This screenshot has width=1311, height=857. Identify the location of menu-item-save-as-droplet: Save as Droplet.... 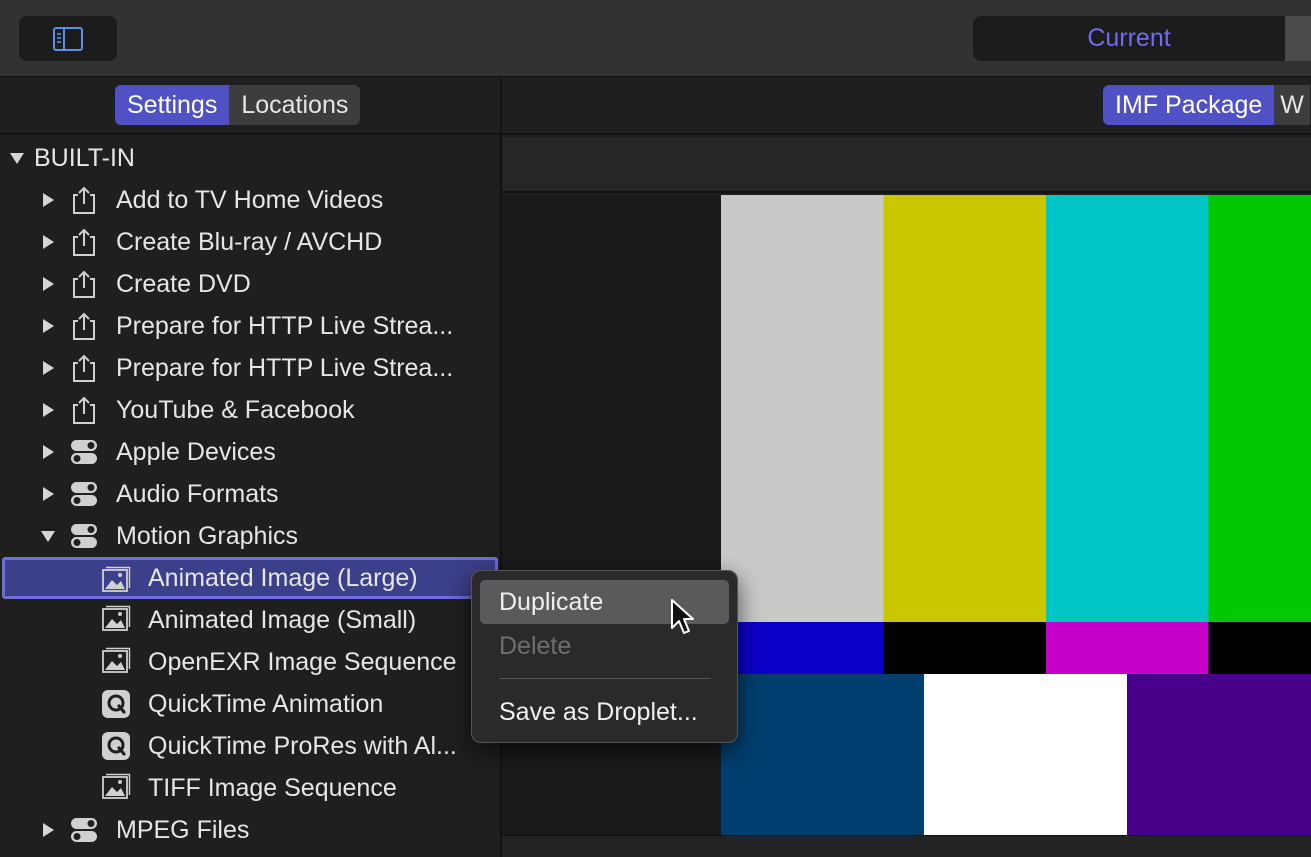
(604, 712).